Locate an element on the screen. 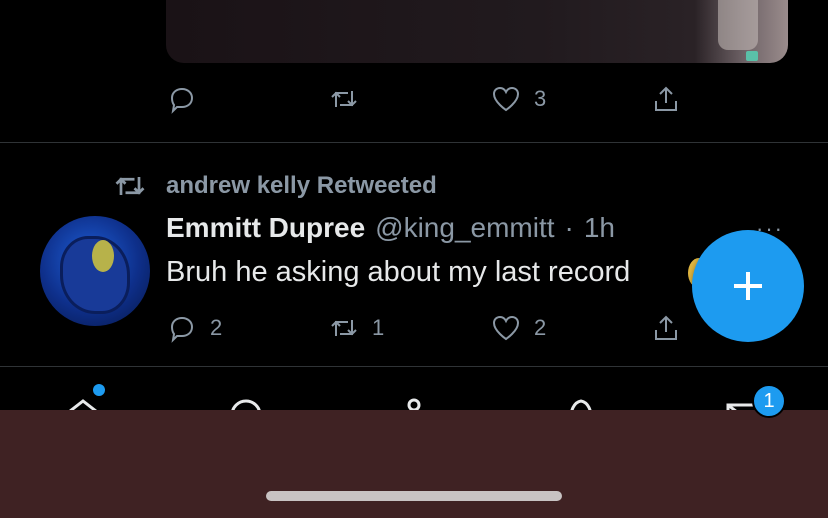 The width and height of the screenshot is (828, 518). compose-tweet-button is located at coordinates (748, 286).